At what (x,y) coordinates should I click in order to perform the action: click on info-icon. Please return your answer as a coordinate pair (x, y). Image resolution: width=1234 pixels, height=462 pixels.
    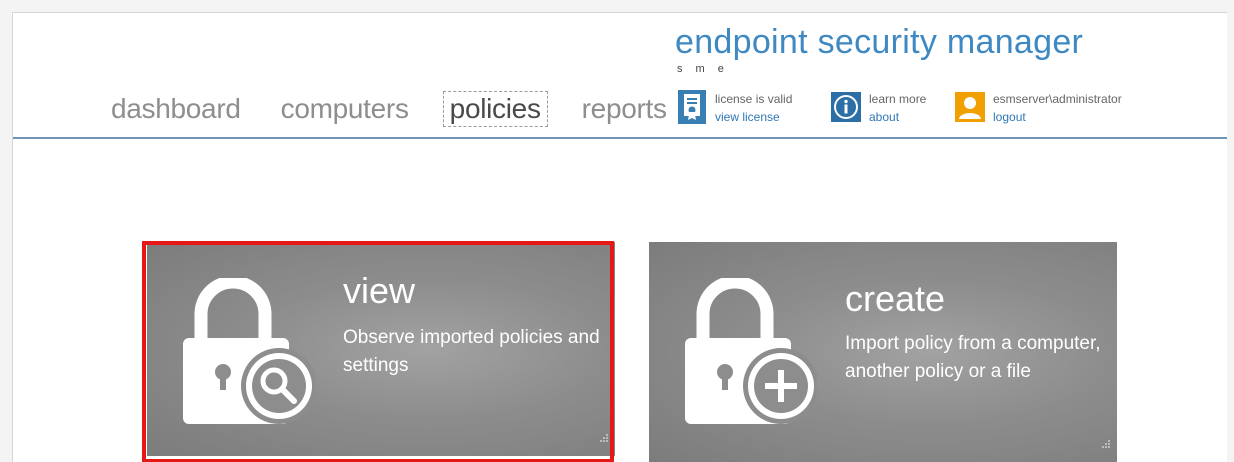
    Looking at the image, I should click on (846, 107).